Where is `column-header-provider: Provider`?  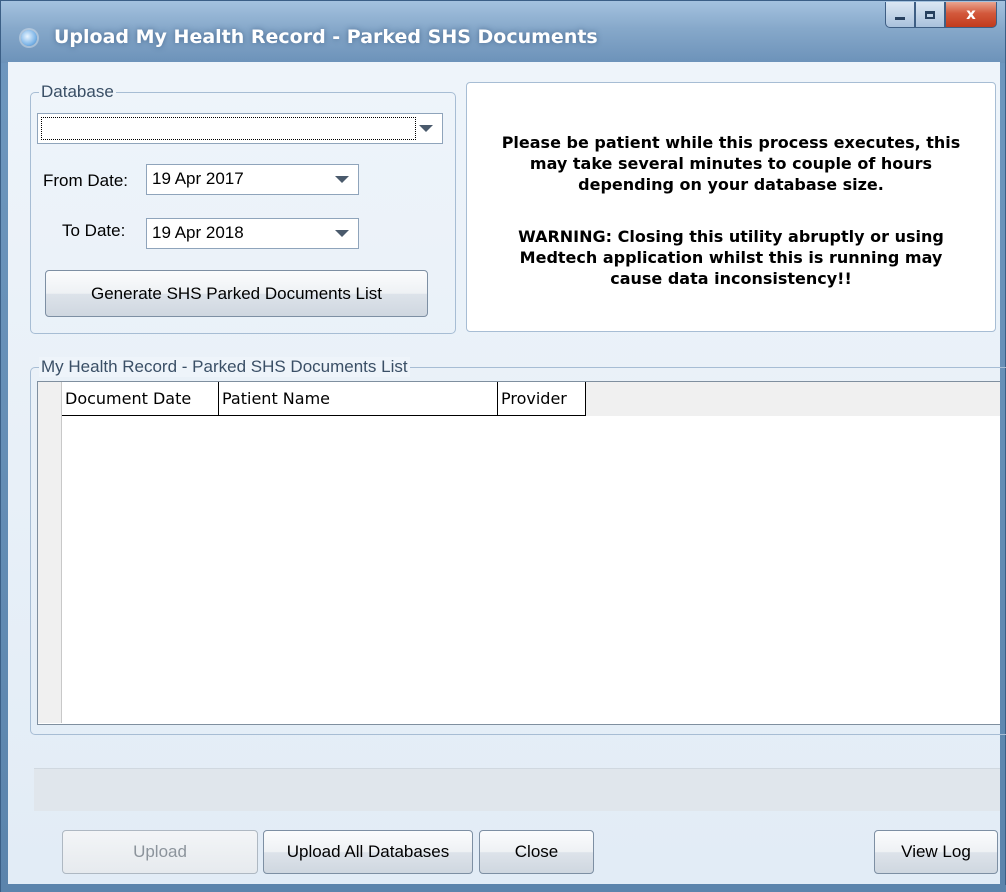 column-header-provider: Provider is located at coordinates (542, 399).